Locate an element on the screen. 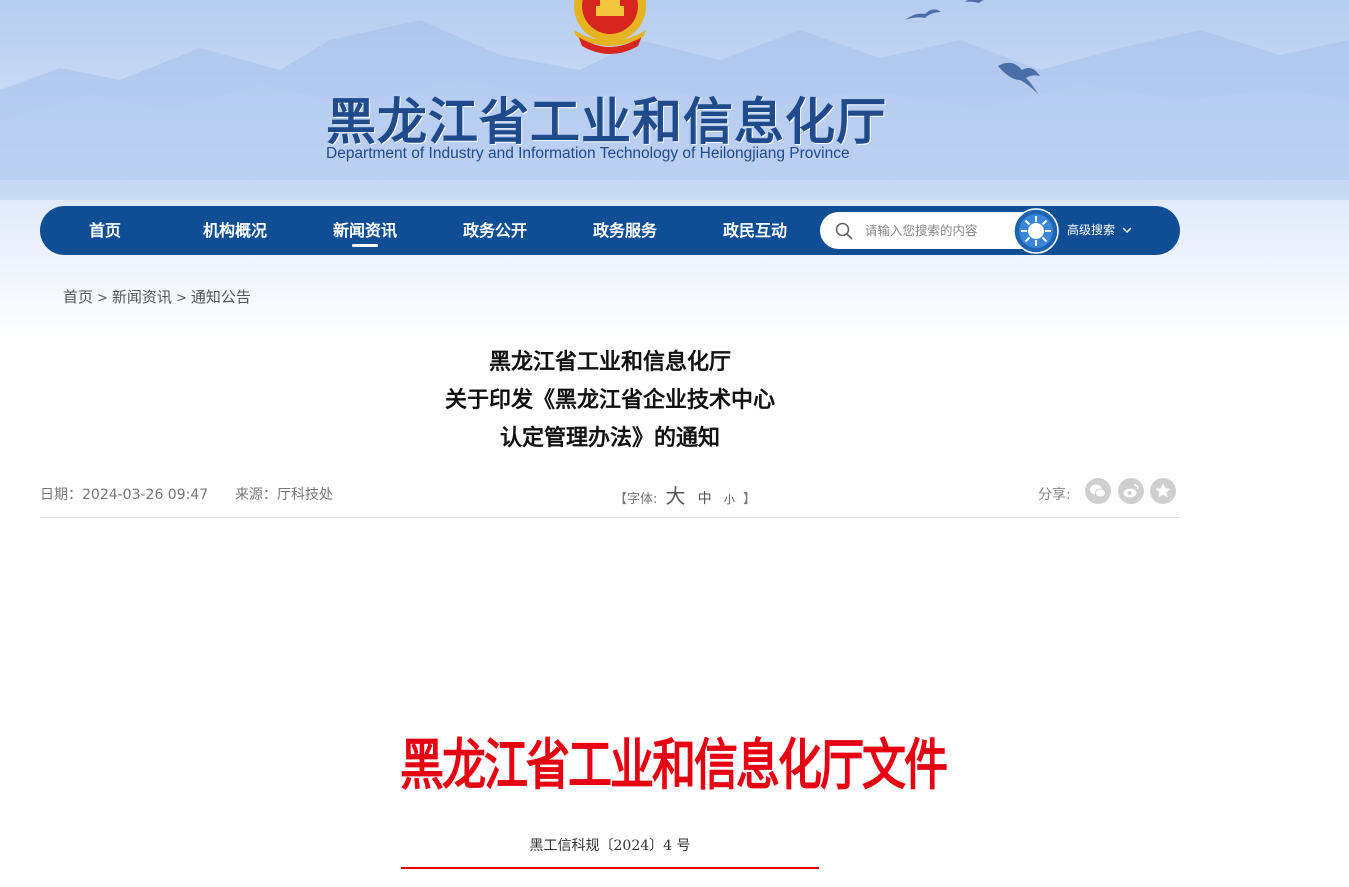 The width and height of the screenshot is (1349, 887). advanced-search-label: 高级搜索 is located at coordinates (1091, 230).